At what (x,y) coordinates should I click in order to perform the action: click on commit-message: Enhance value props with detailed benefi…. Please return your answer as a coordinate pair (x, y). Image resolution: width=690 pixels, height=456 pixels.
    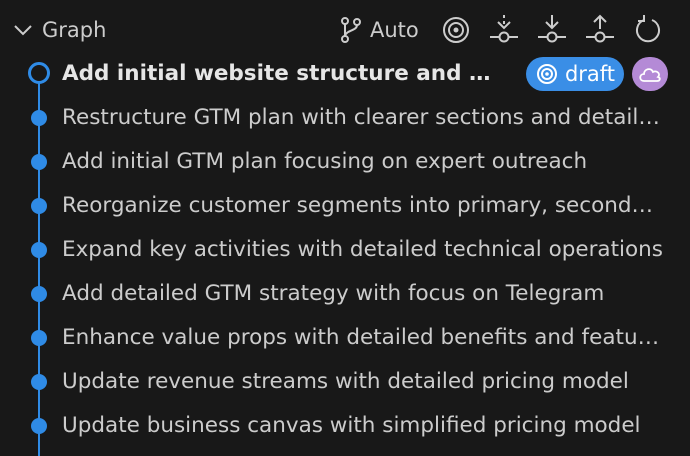
    Looking at the image, I should click on (363, 337).